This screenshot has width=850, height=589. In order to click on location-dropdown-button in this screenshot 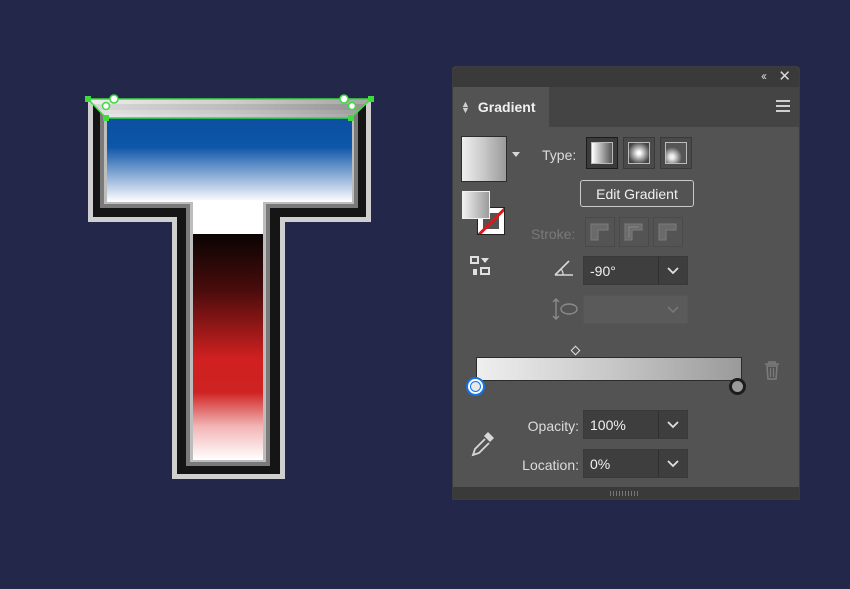, I will do `click(672, 463)`.